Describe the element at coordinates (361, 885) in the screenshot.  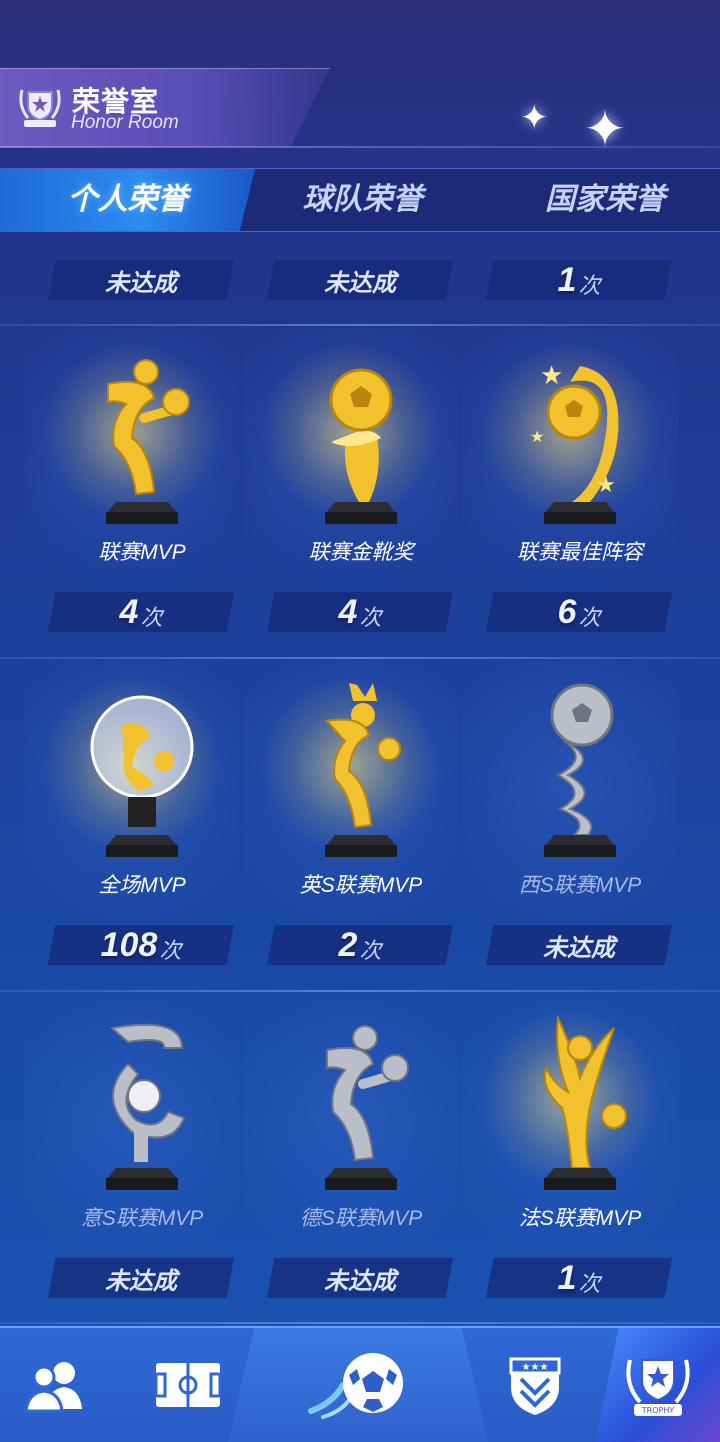
I see `trophy-name: 英S联赛MVP` at that location.